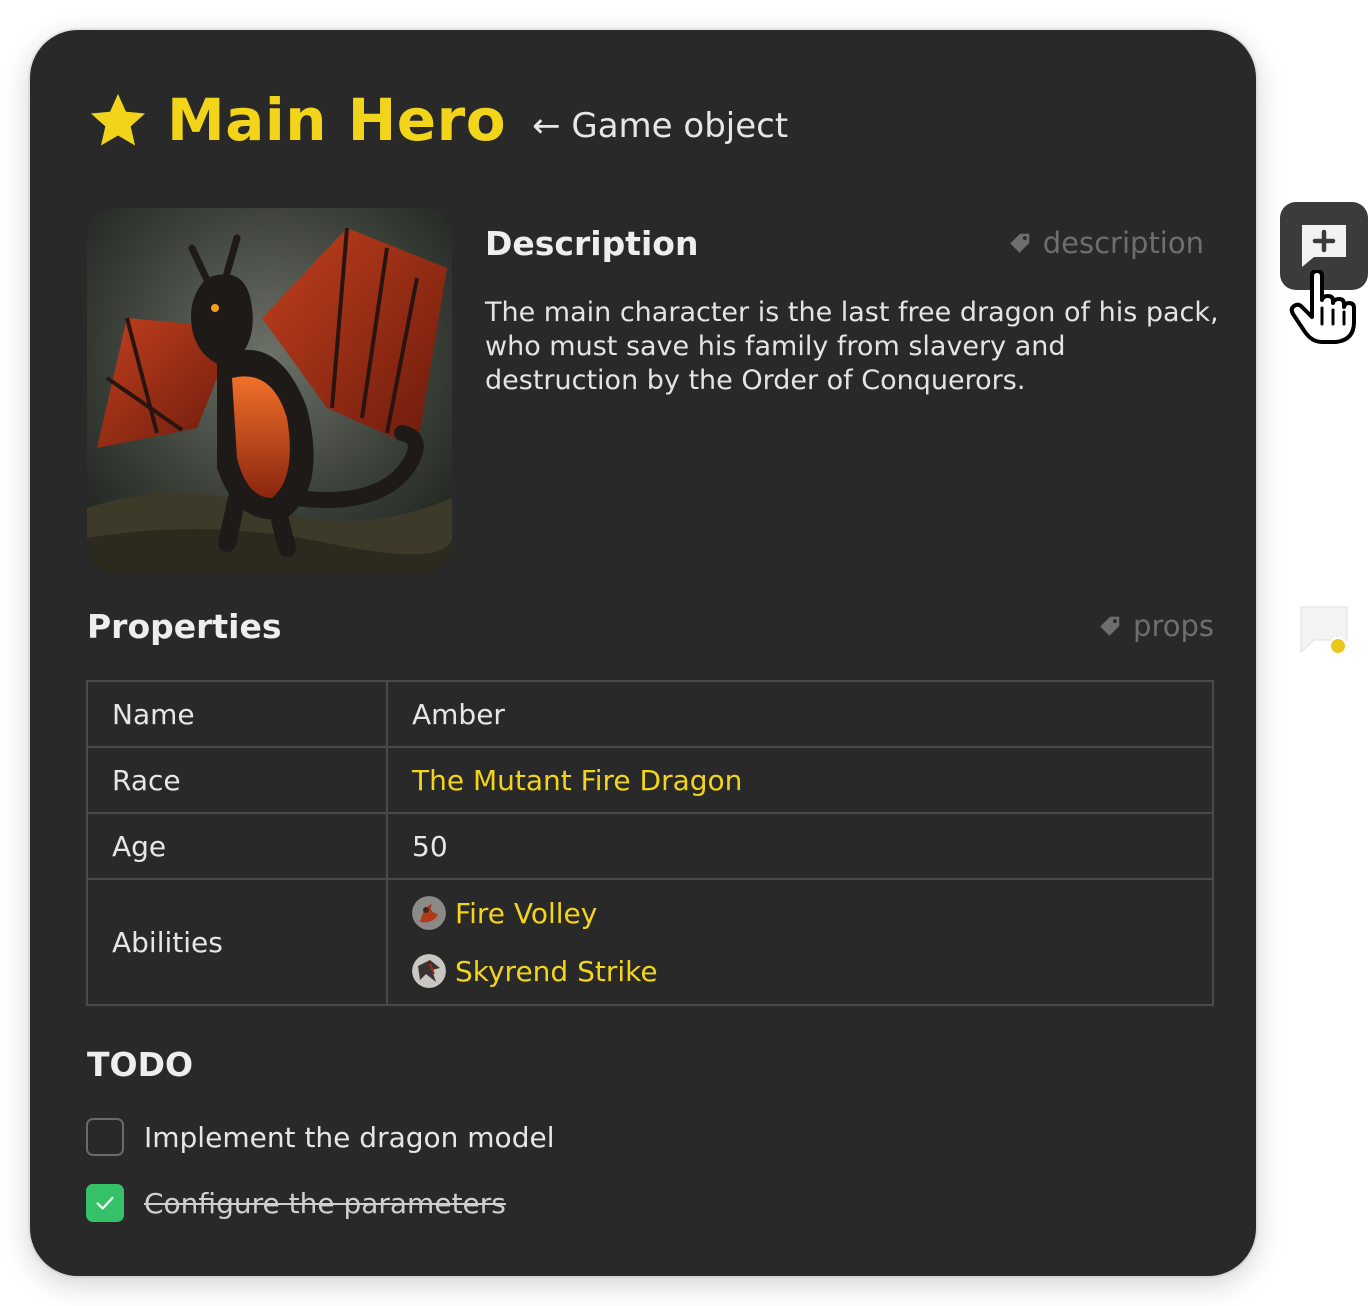 The width and height of the screenshot is (1368, 1306). I want to click on properties-heading: Properties, so click(184, 626).